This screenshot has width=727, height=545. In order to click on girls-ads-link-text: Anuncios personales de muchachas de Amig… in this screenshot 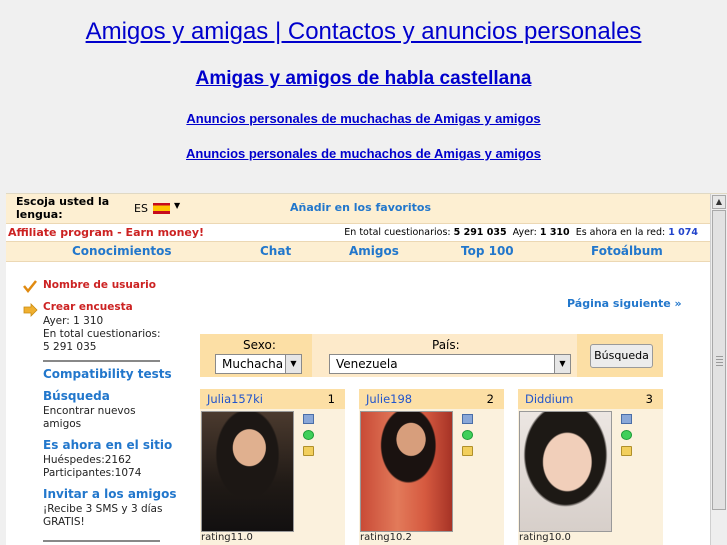, I will do `click(363, 118)`.